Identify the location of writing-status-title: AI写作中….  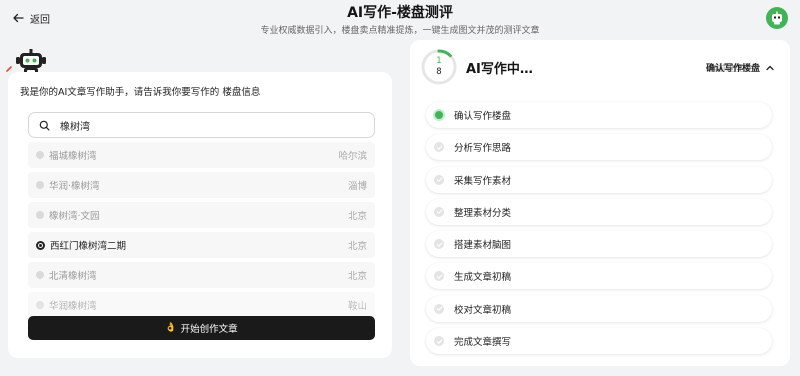
(499, 69).